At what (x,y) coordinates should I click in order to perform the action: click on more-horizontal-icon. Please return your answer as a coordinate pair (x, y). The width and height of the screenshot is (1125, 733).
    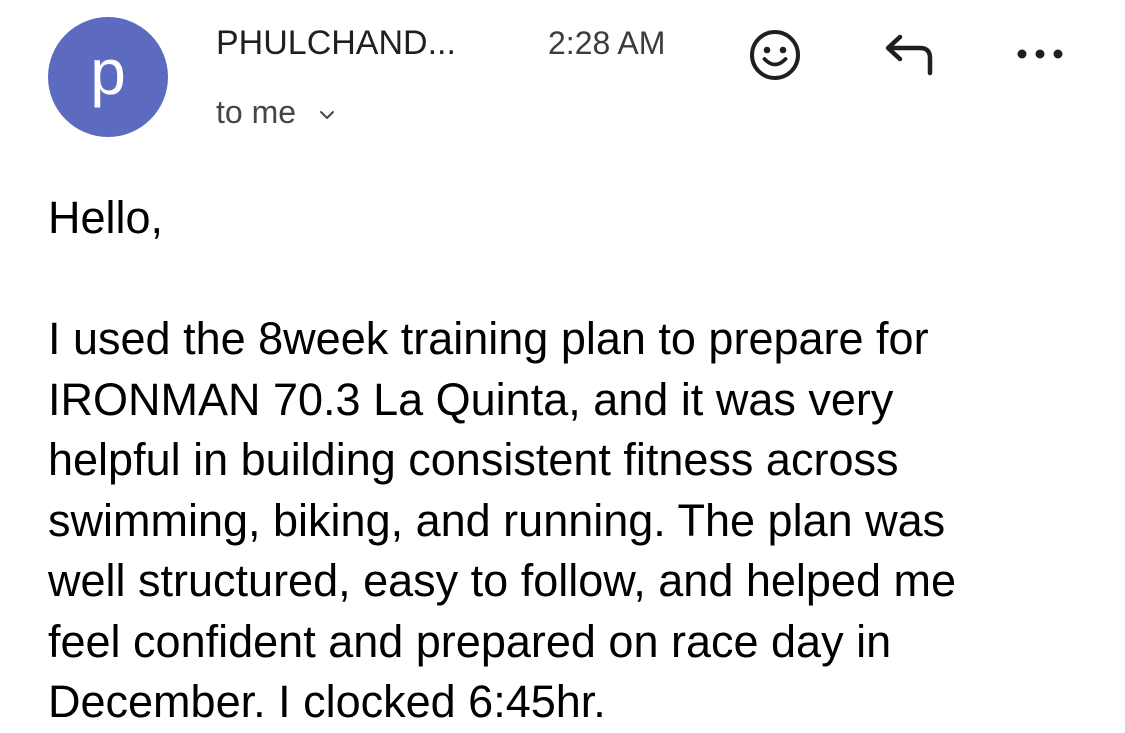
    Looking at the image, I should click on (1040, 54).